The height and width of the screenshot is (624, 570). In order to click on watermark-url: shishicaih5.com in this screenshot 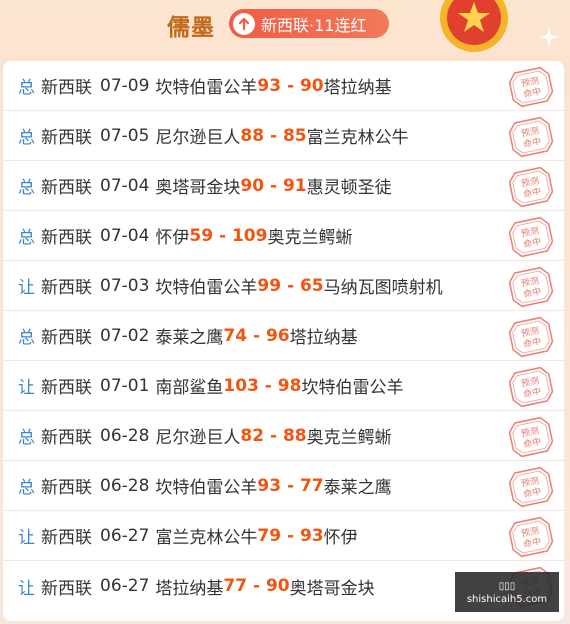, I will do `click(507, 599)`.